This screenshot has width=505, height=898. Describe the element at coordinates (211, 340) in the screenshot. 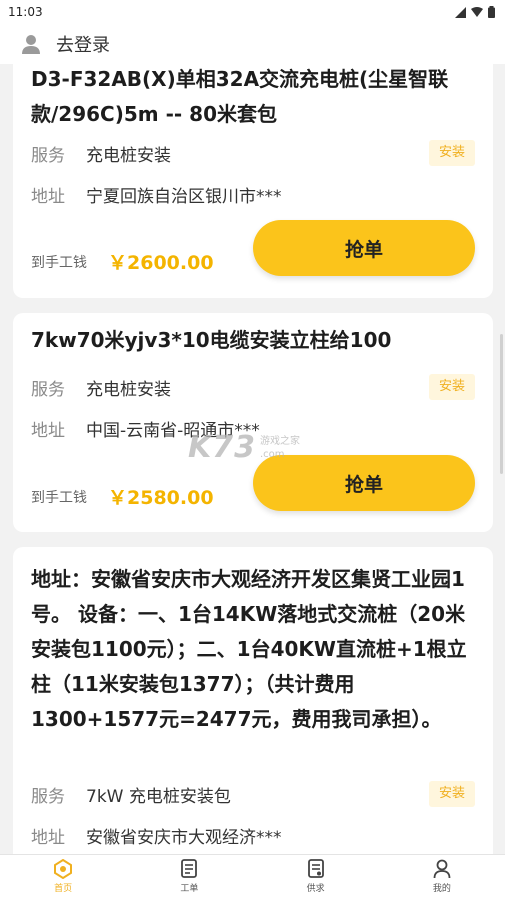

I see `order-title: 7kw70米yjv3*10电缆安装立柱给100` at that location.